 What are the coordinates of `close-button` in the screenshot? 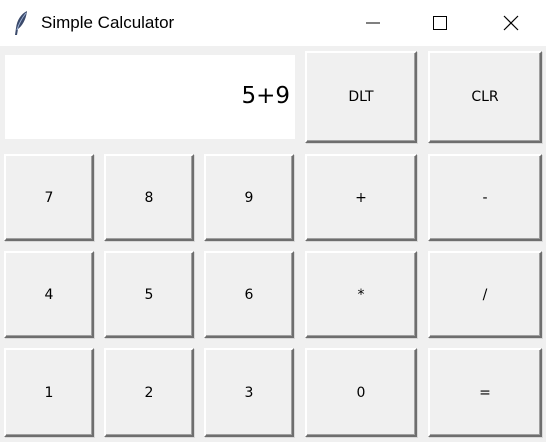 It's located at (511, 23).